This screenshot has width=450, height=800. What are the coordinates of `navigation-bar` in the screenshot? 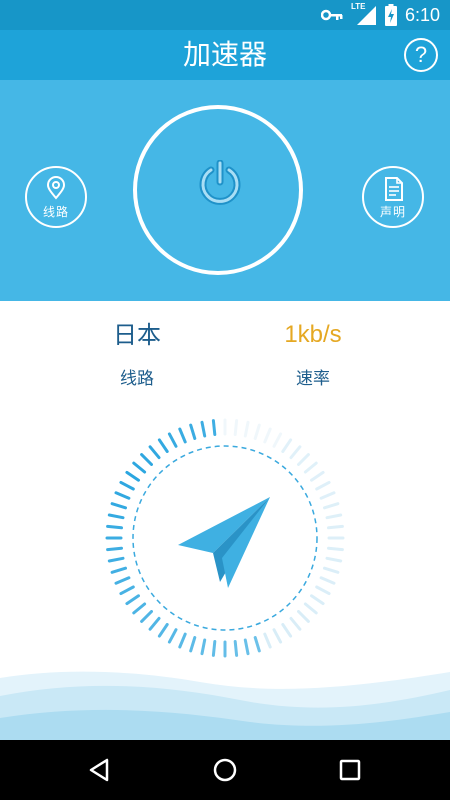 It's located at (225, 770).